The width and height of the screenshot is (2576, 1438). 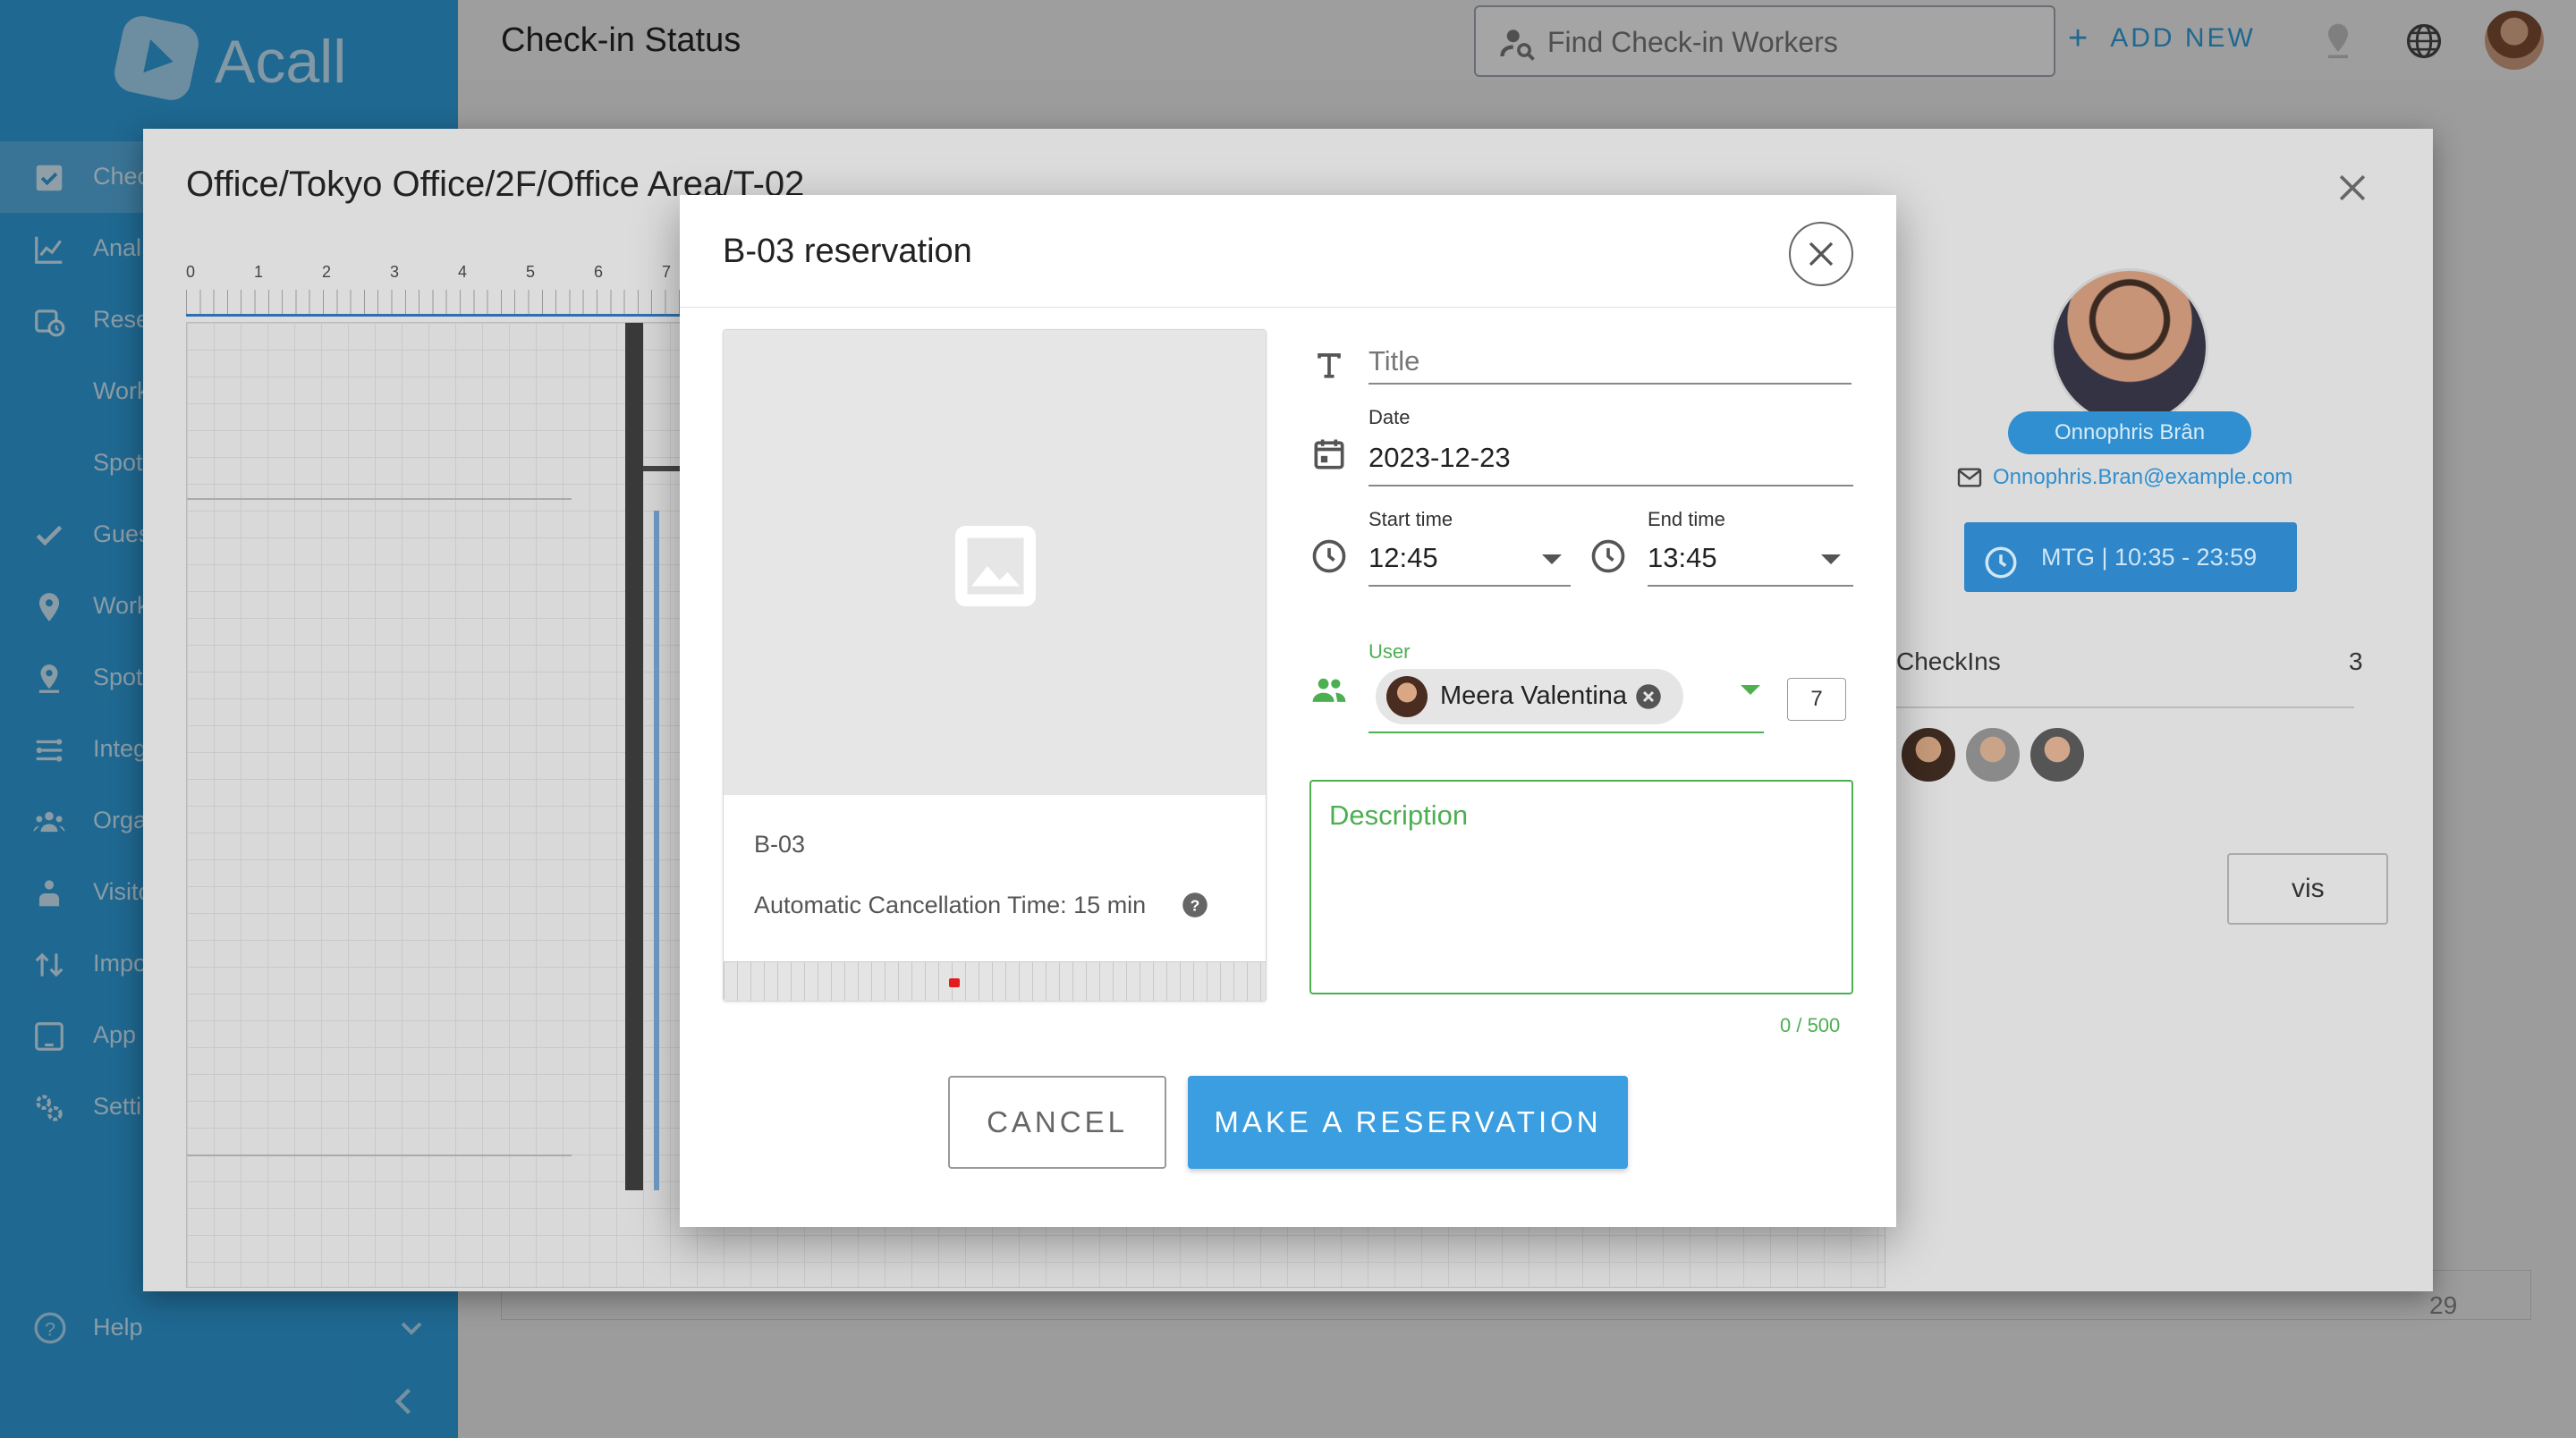 I want to click on divider, so click(x=2125, y=707).